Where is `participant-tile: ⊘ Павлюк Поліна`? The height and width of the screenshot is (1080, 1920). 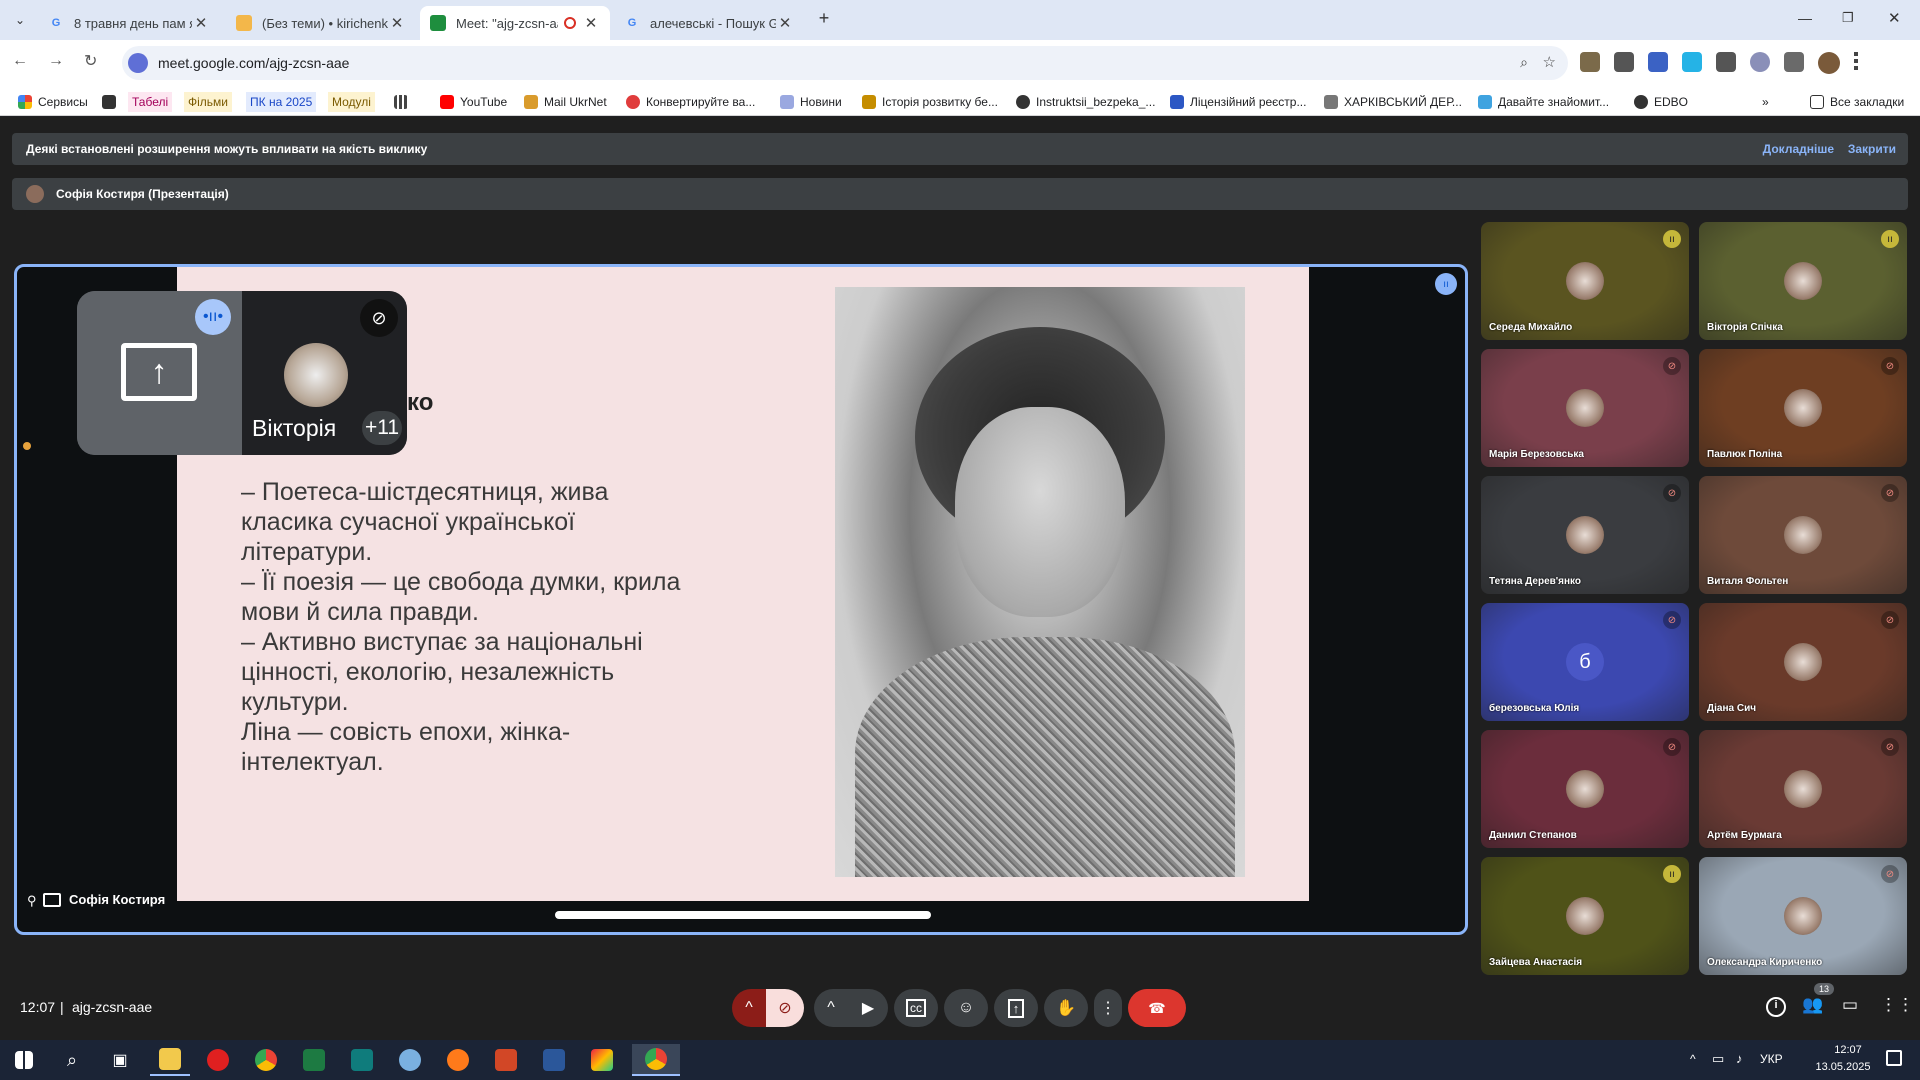
participant-tile: ⊘ Павлюк Поліна is located at coordinates (1803, 408).